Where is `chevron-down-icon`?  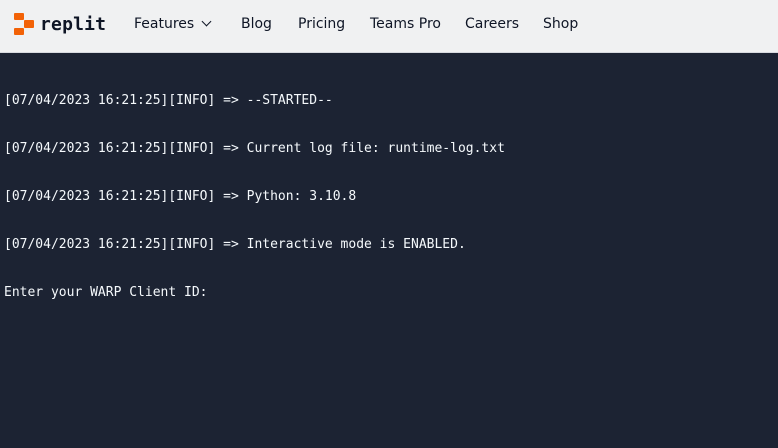
chevron-down-icon is located at coordinates (206, 21).